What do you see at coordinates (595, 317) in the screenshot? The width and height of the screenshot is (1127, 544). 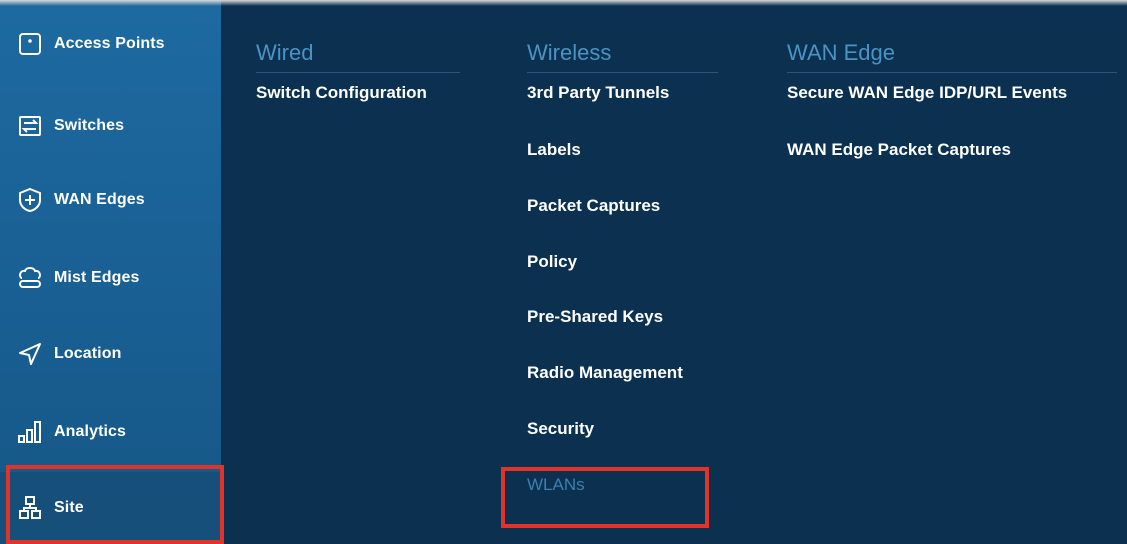 I see `menu-item-pre-shared-keys: Pre-Shared Keys` at bounding box center [595, 317].